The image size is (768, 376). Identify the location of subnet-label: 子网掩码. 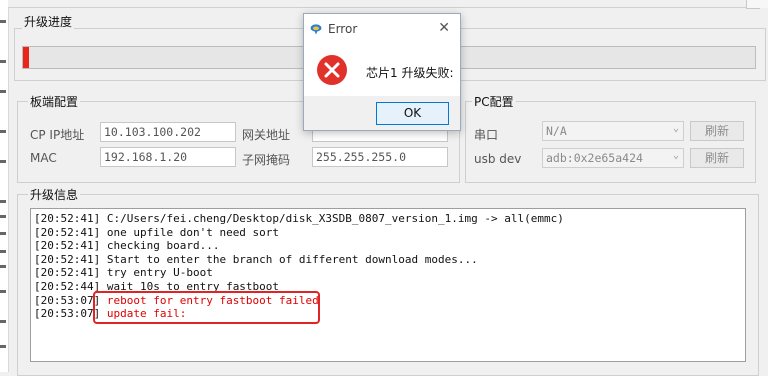
(266, 160).